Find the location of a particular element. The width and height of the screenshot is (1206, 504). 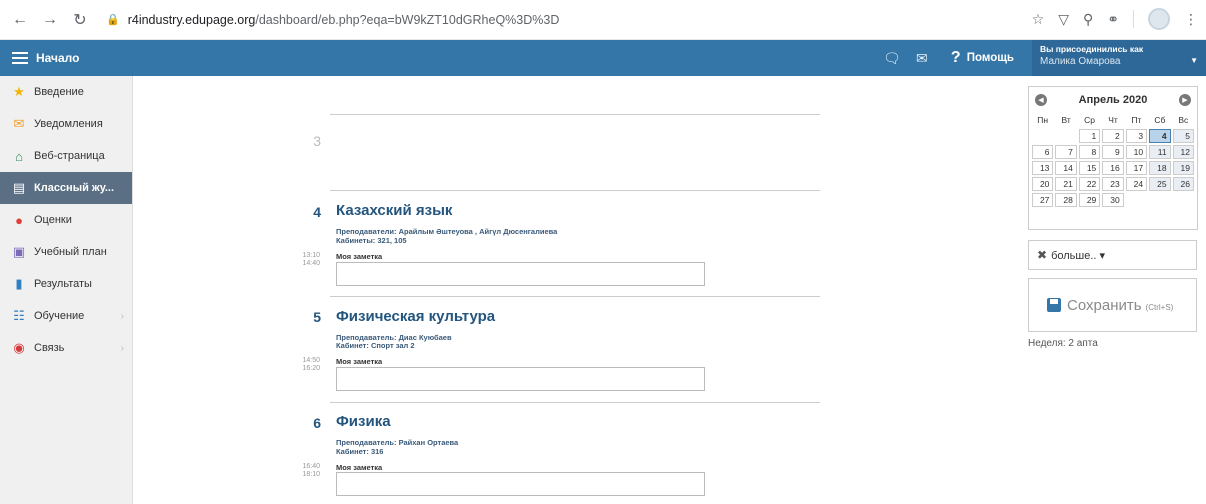

chat-bubbles-icon: 🗨 is located at coordinates (892, 58).